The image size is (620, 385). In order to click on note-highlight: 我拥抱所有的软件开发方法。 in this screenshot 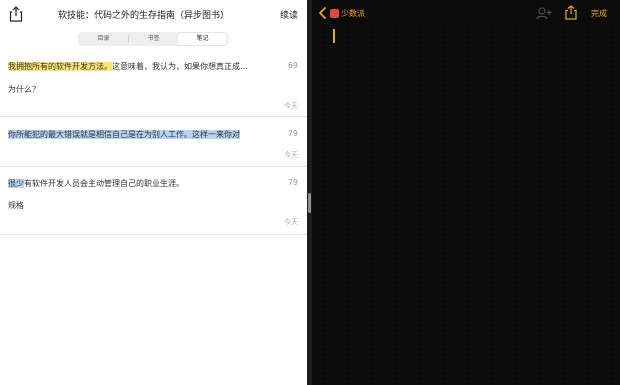, I will do `click(60, 66)`.